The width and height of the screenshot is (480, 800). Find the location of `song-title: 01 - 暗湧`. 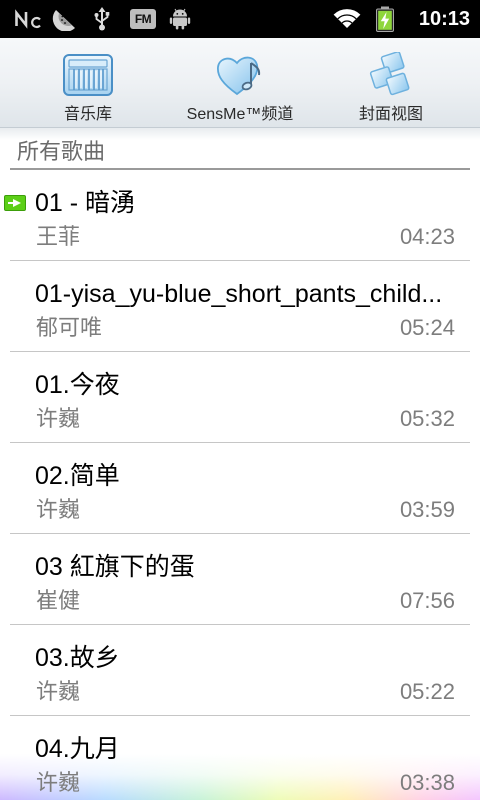

song-title: 01 - 暗湧 is located at coordinates (85, 203).